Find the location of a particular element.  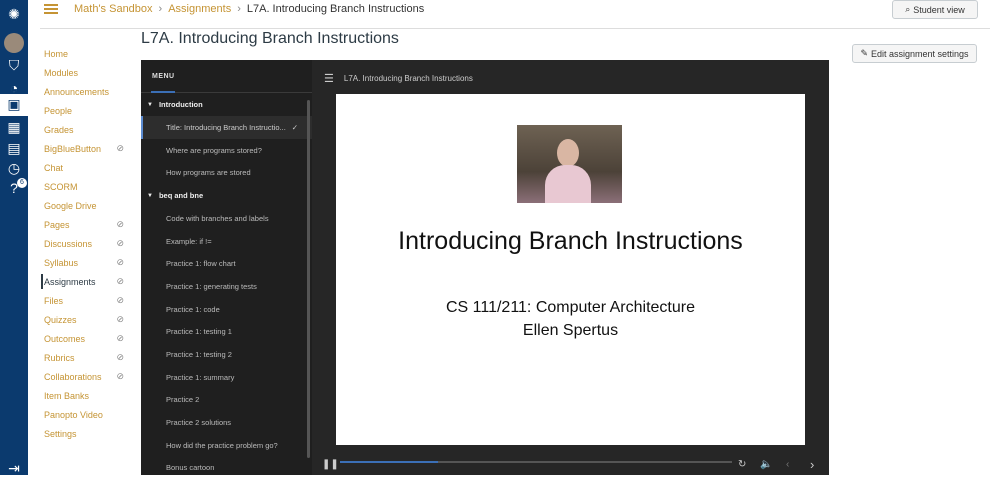

course-nav-label: People is located at coordinates (58, 110).